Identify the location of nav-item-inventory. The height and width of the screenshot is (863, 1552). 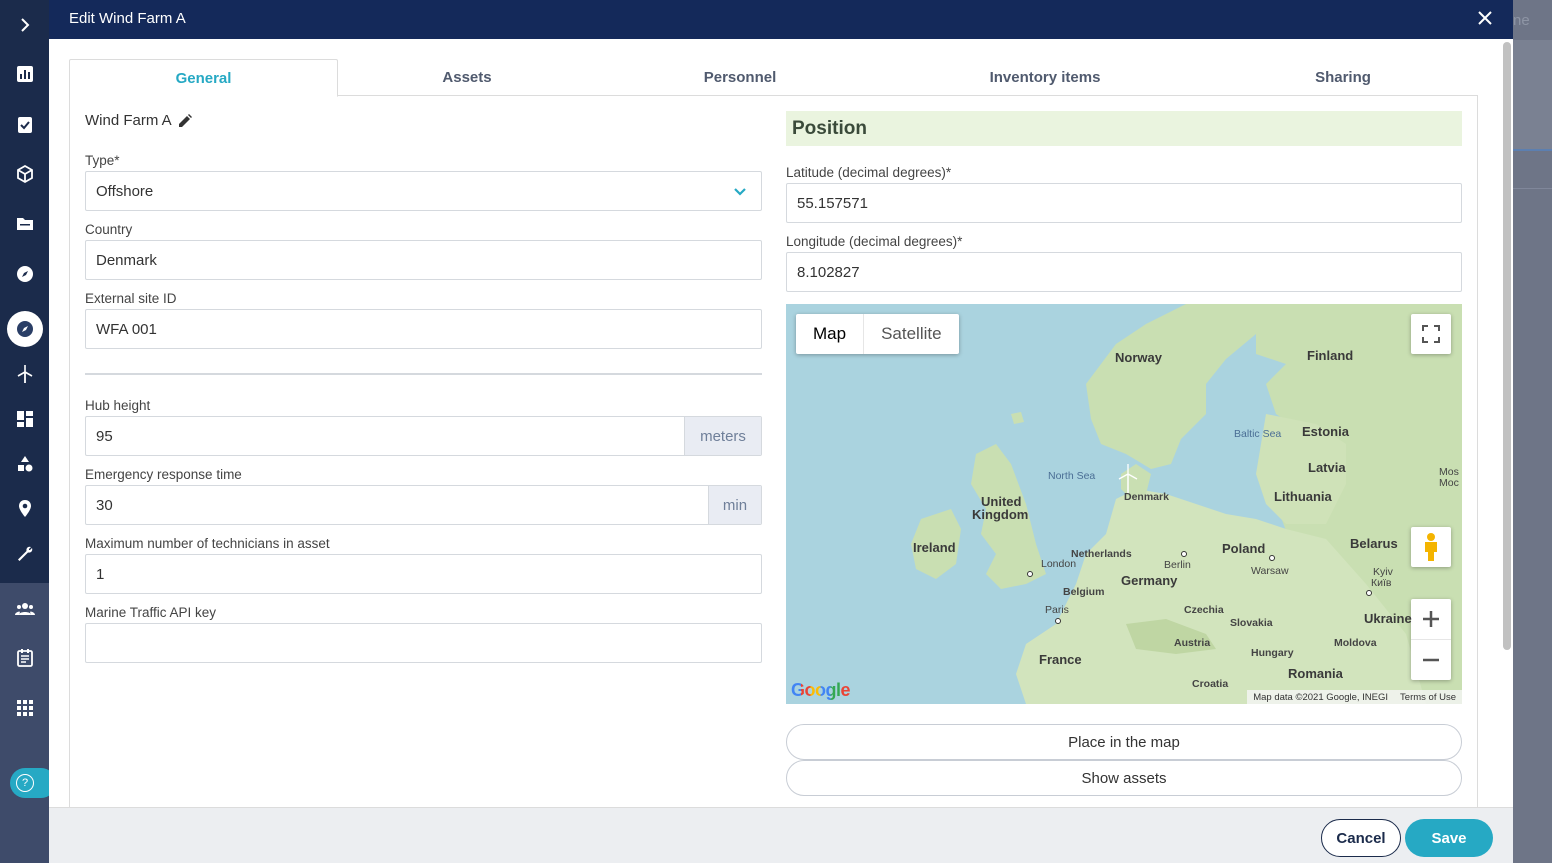
(24, 174).